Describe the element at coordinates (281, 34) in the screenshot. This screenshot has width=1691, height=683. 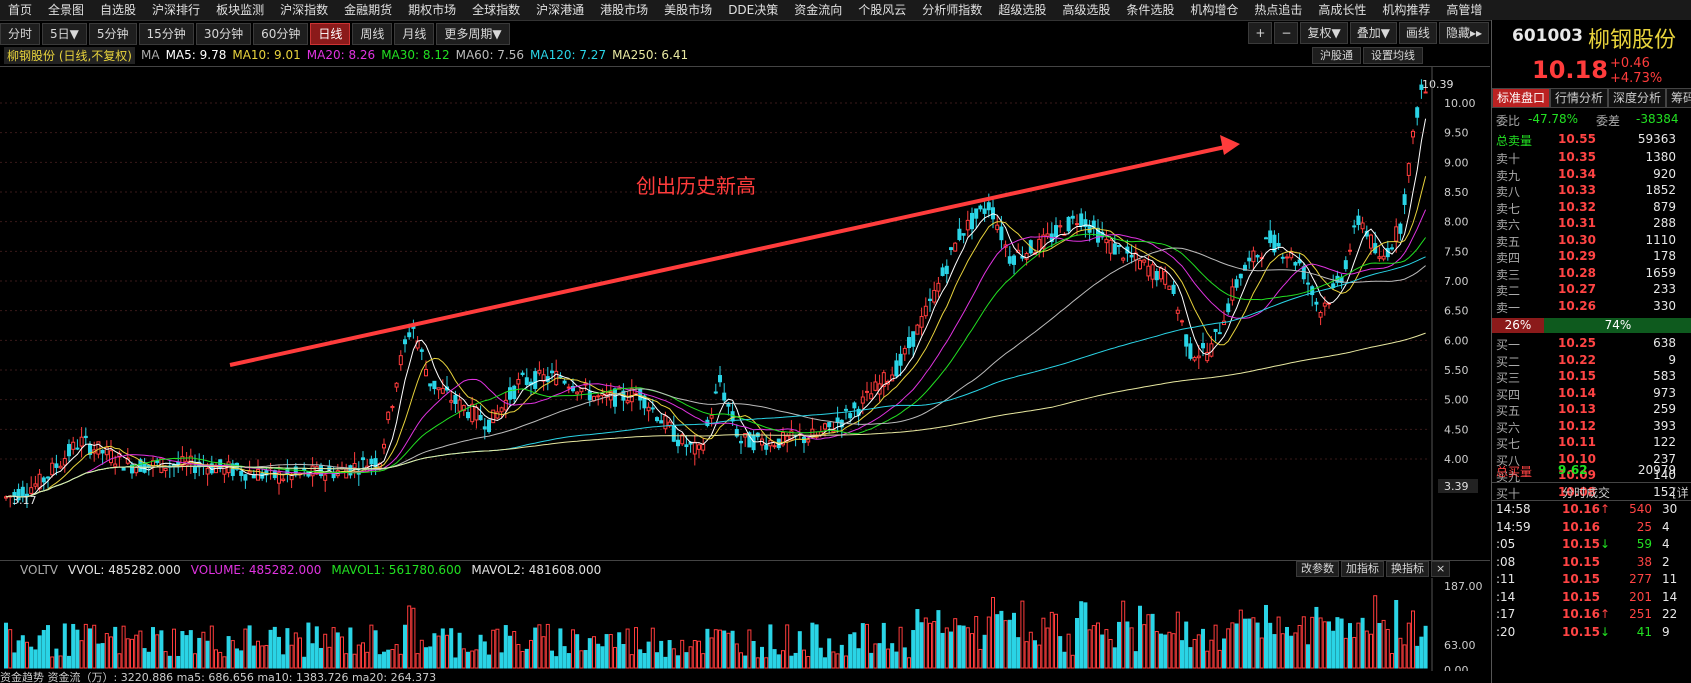
I see `period-tab-5: 60分钟` at that location.